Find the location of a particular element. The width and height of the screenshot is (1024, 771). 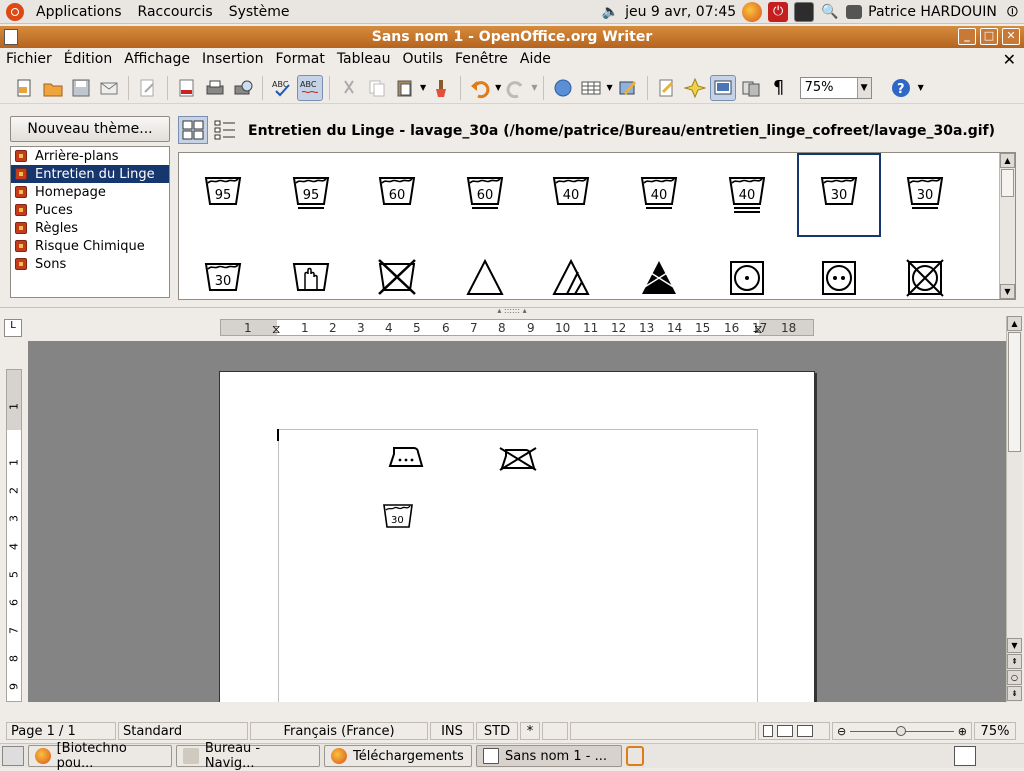

system-menu: Système is located at coordinates (259, 12).